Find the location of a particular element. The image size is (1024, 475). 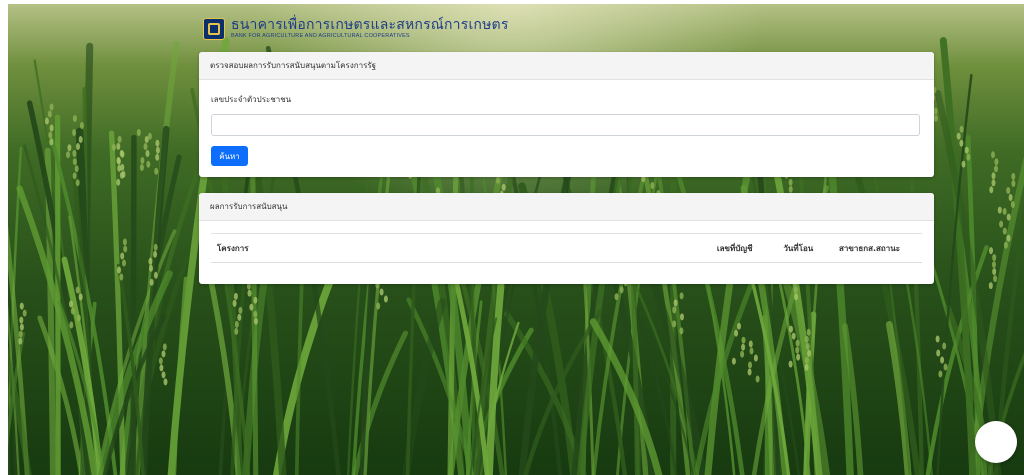

citizen-id-label: เลขประจำตัวประชาชน is located at coordinates (251, 99).